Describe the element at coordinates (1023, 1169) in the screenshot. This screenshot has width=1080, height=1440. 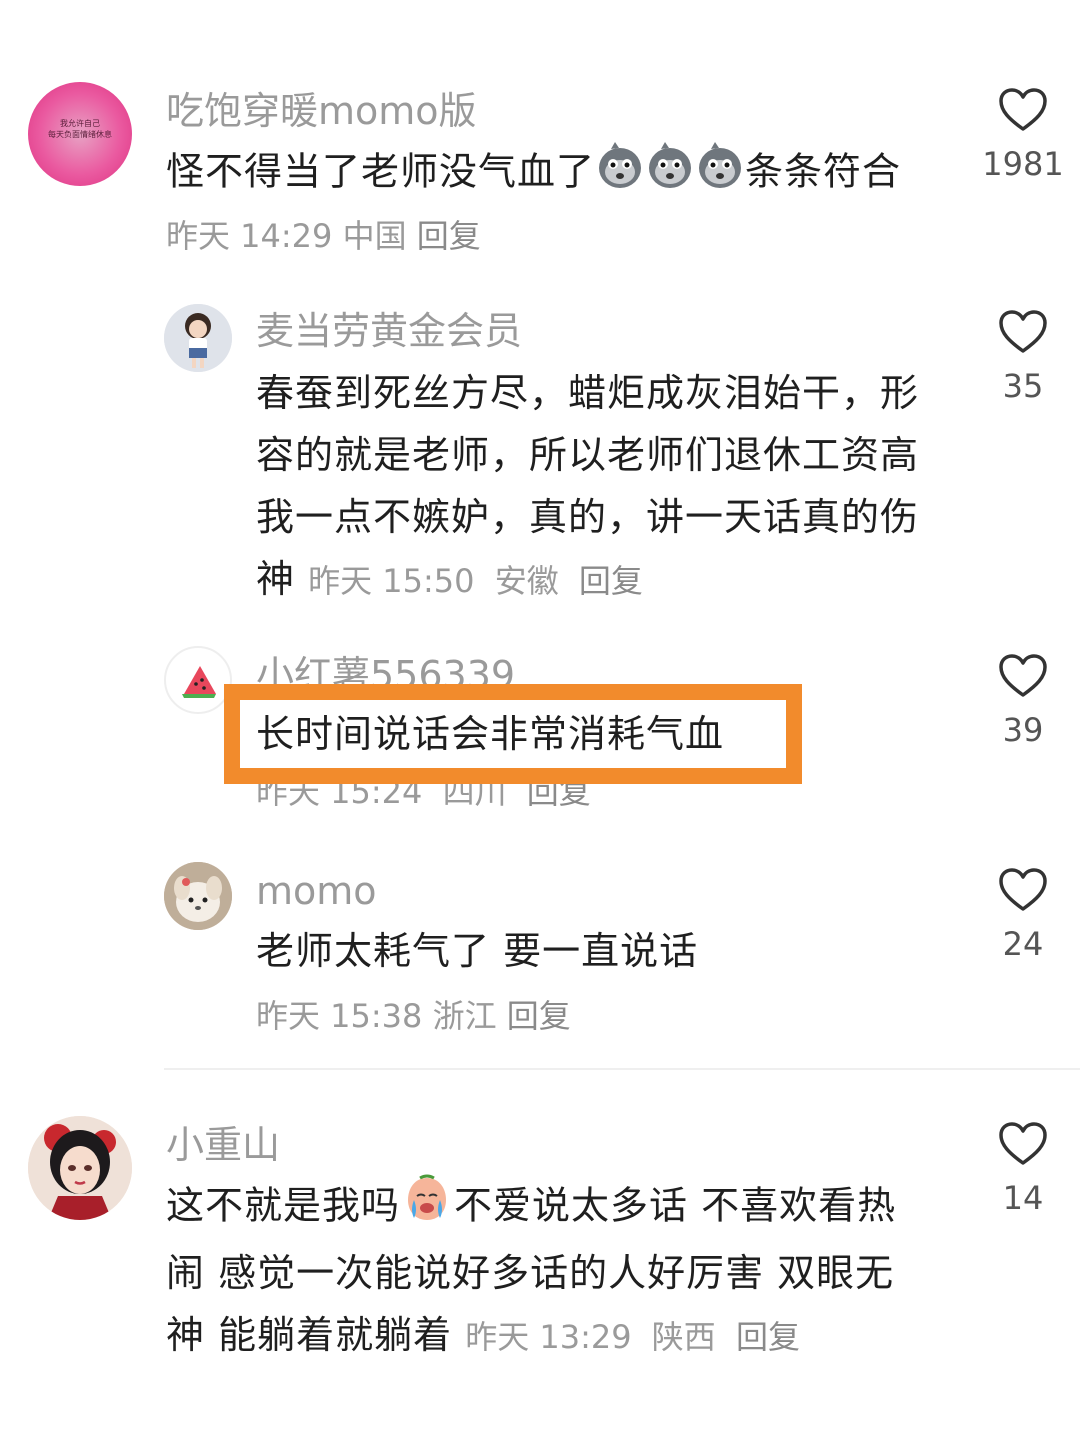
I see `like-button: 14` at that location.